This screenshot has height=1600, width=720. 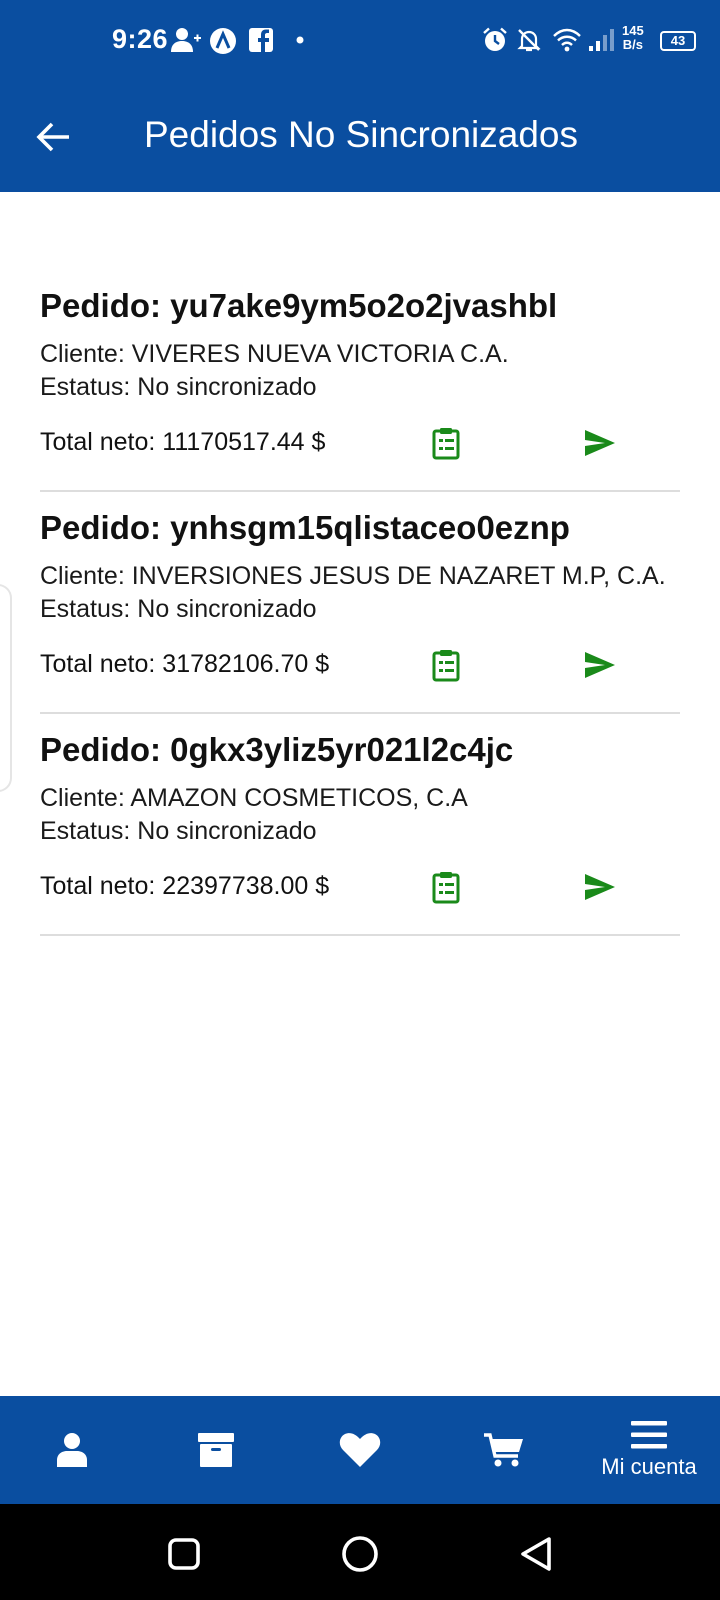 I want to click on bottom-nav: Mi cuenta, so click(x=360, y=1450).